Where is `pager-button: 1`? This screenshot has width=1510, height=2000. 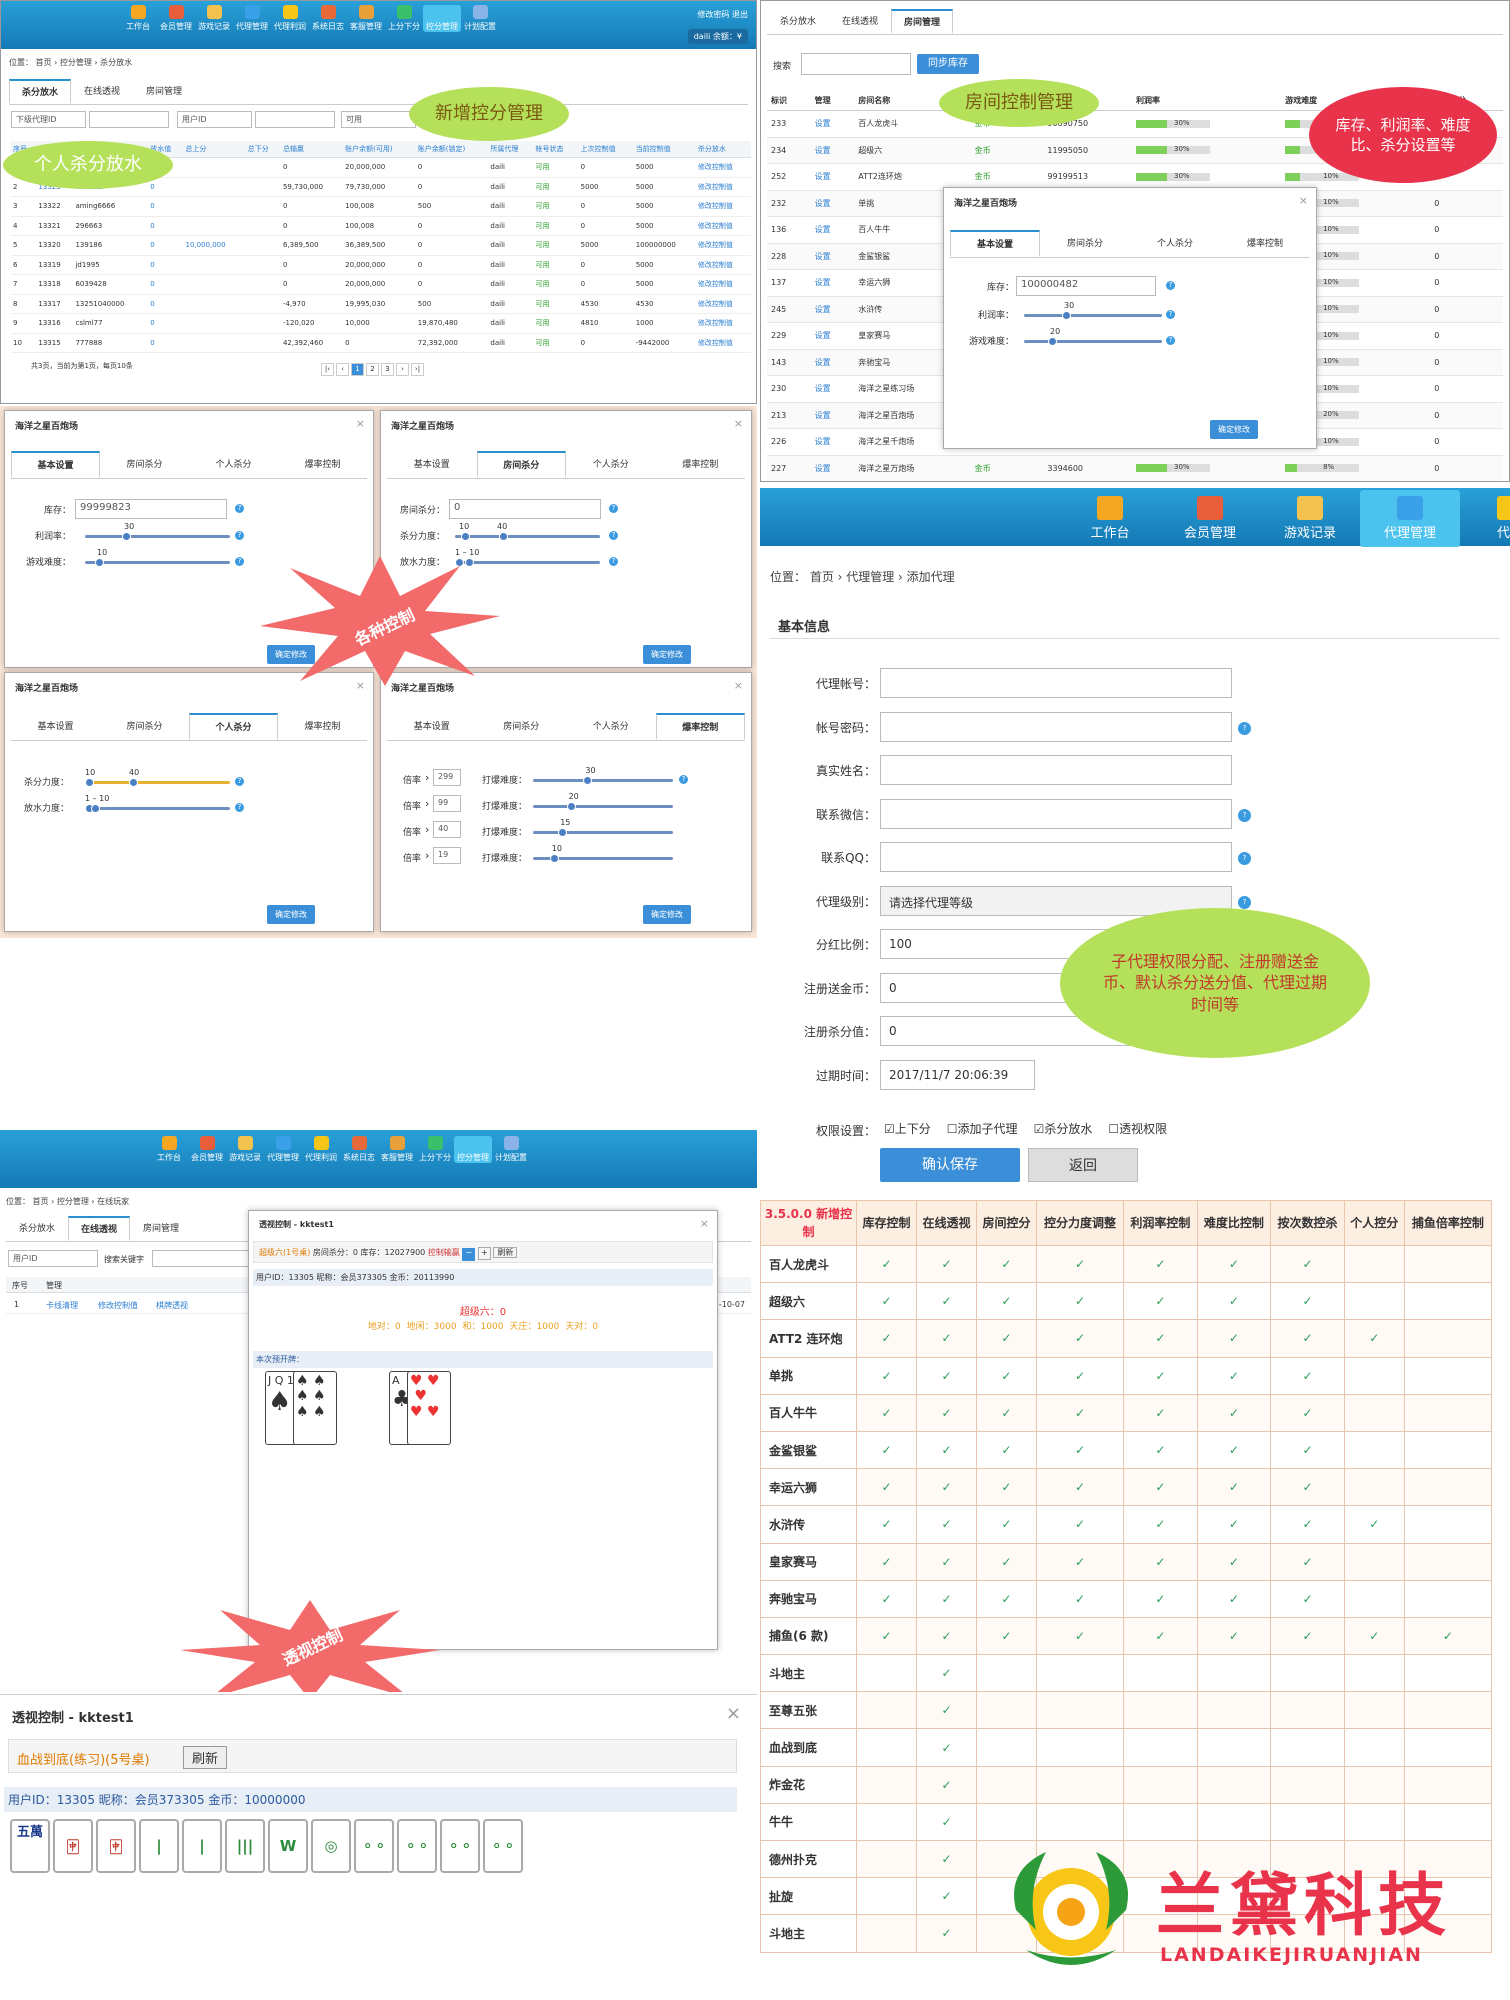
pager-button: 1 is located at coordinates (357, 369).